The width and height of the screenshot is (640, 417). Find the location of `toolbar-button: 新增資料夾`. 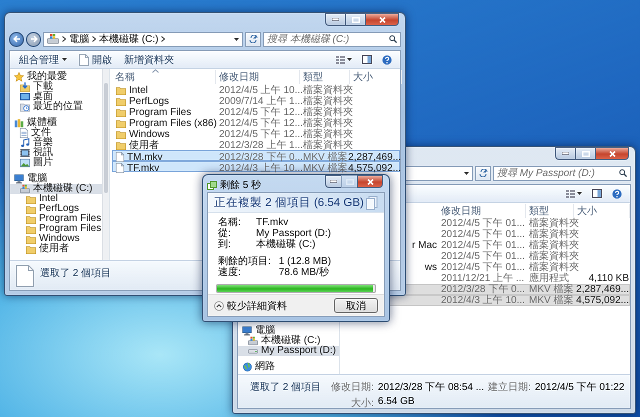

toolbar-button: 新增資料夾 is located at coordinates (149, 59).